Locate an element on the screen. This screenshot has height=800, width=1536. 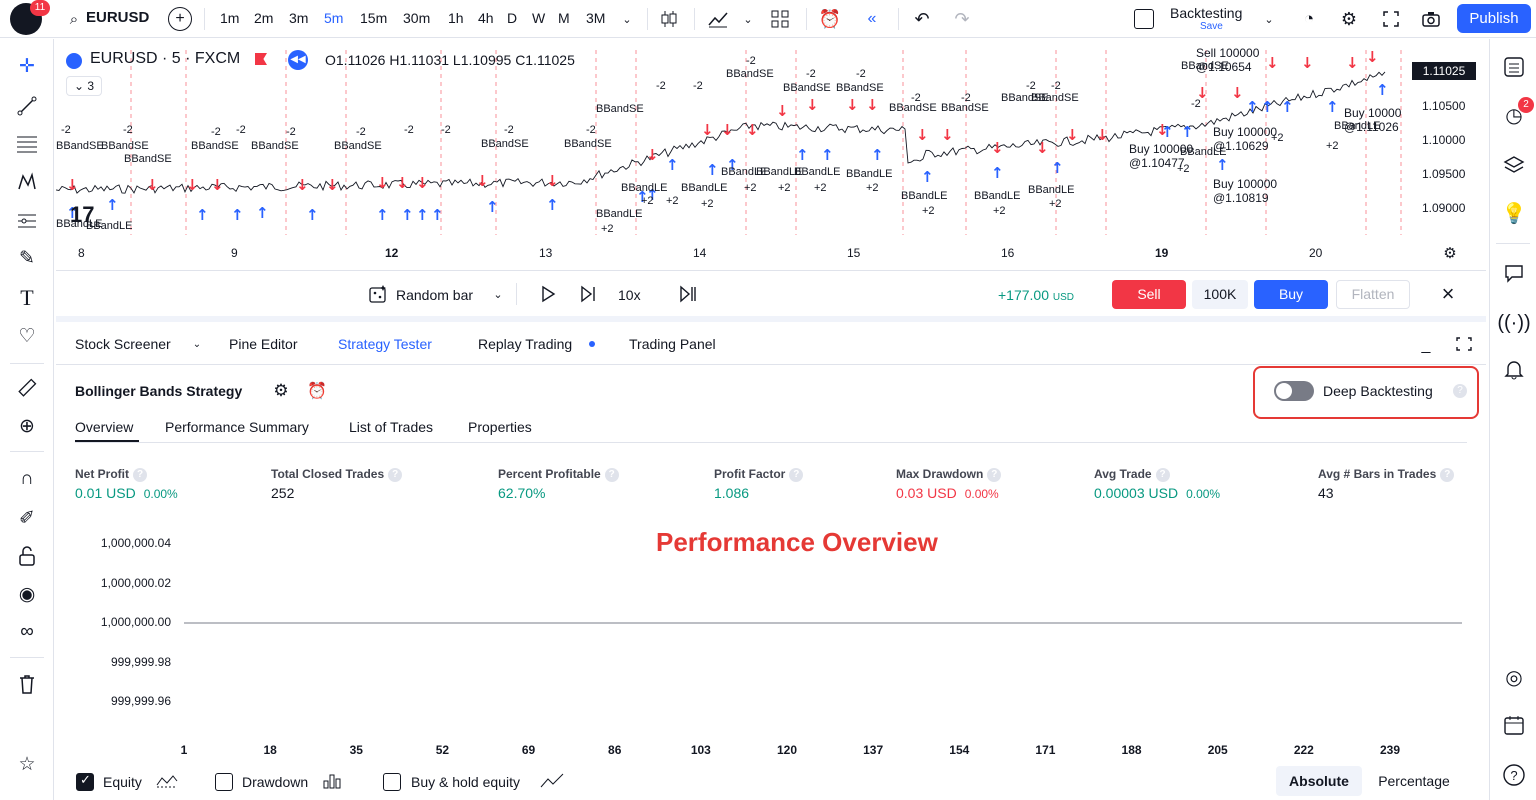
deep-backtesting-help-icon: ? is located at coordinates (1460, 391).